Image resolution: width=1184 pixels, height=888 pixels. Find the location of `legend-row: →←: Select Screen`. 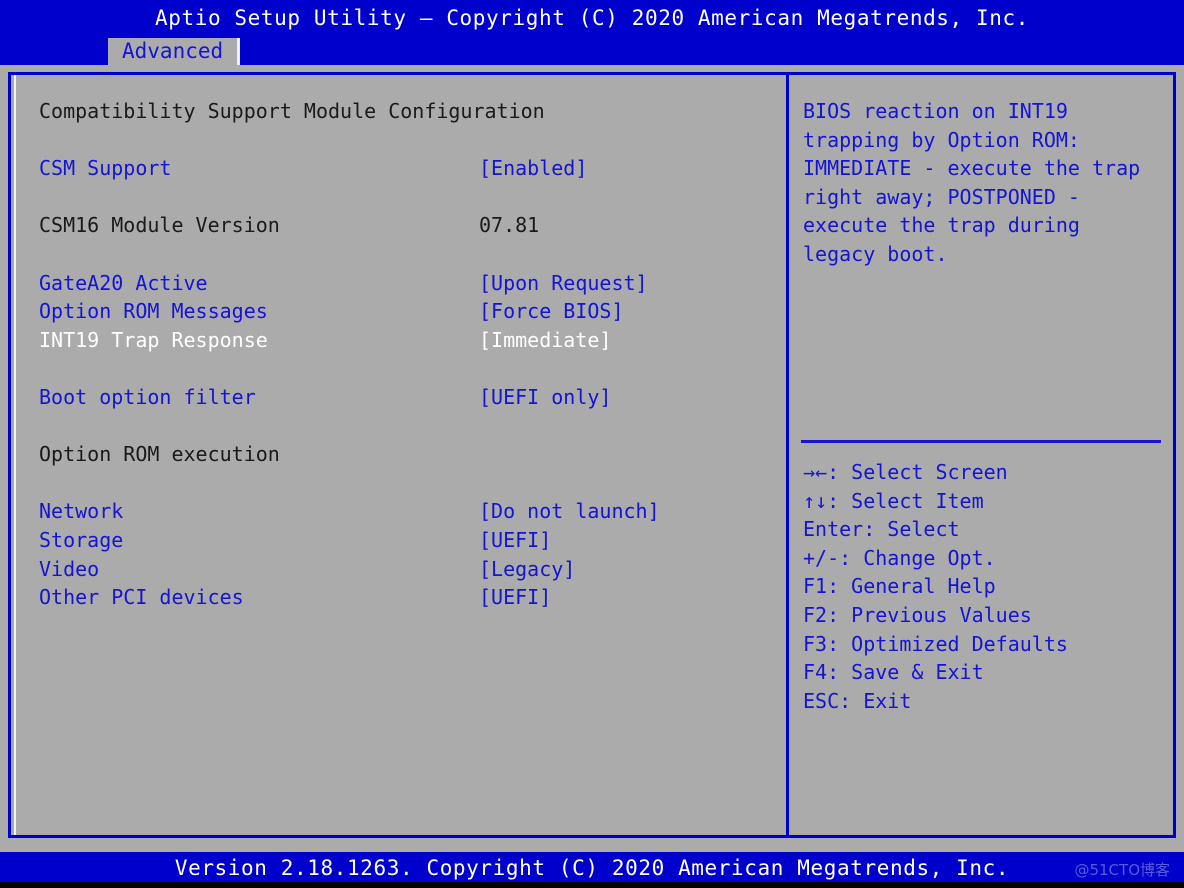

legend-row: →←: Select Screen is located at coordinates (983, 472).